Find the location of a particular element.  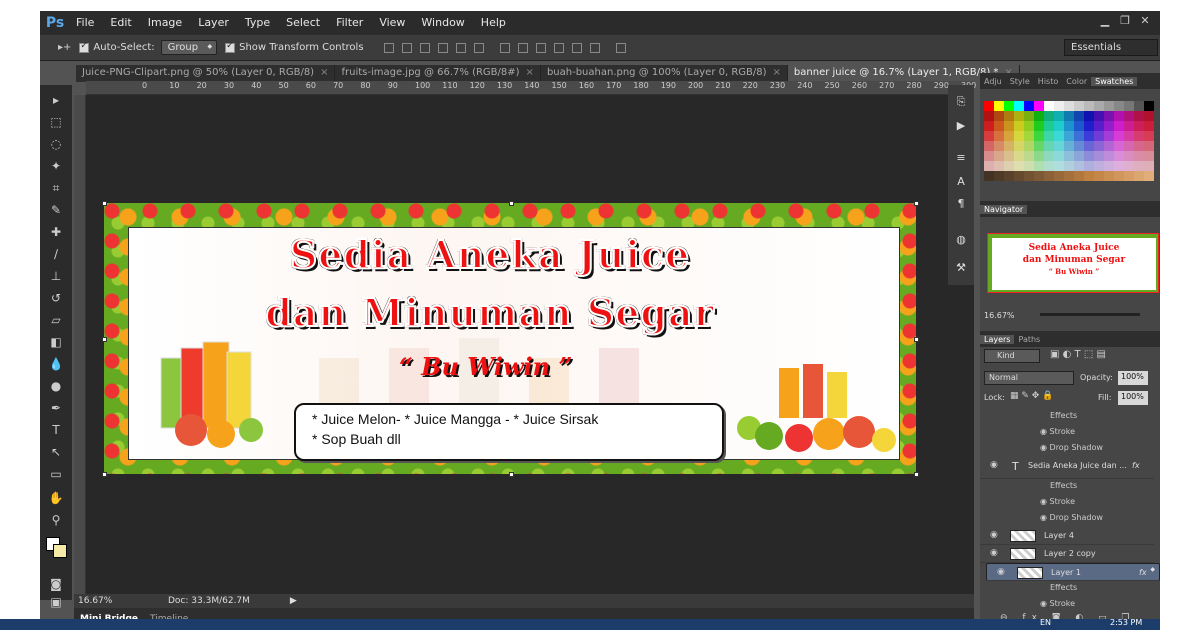

tab-styles: Style is located at coordinates (1020, 81).